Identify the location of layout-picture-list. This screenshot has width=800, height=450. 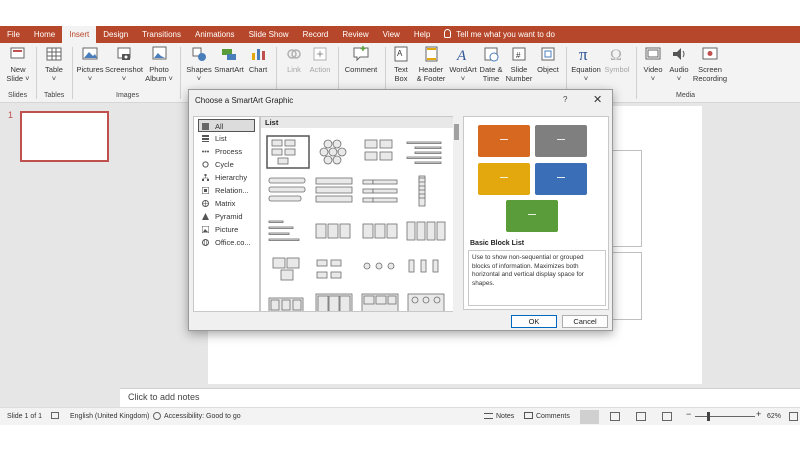
(286, 269).